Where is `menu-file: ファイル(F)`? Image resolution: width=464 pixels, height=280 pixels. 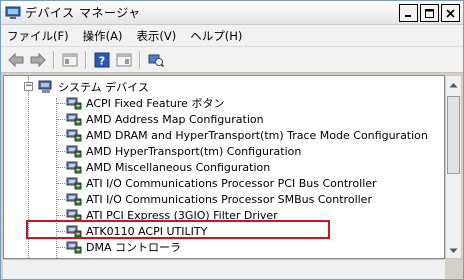
menu-file: ファイル(F) is located at coordinates (38, 36).